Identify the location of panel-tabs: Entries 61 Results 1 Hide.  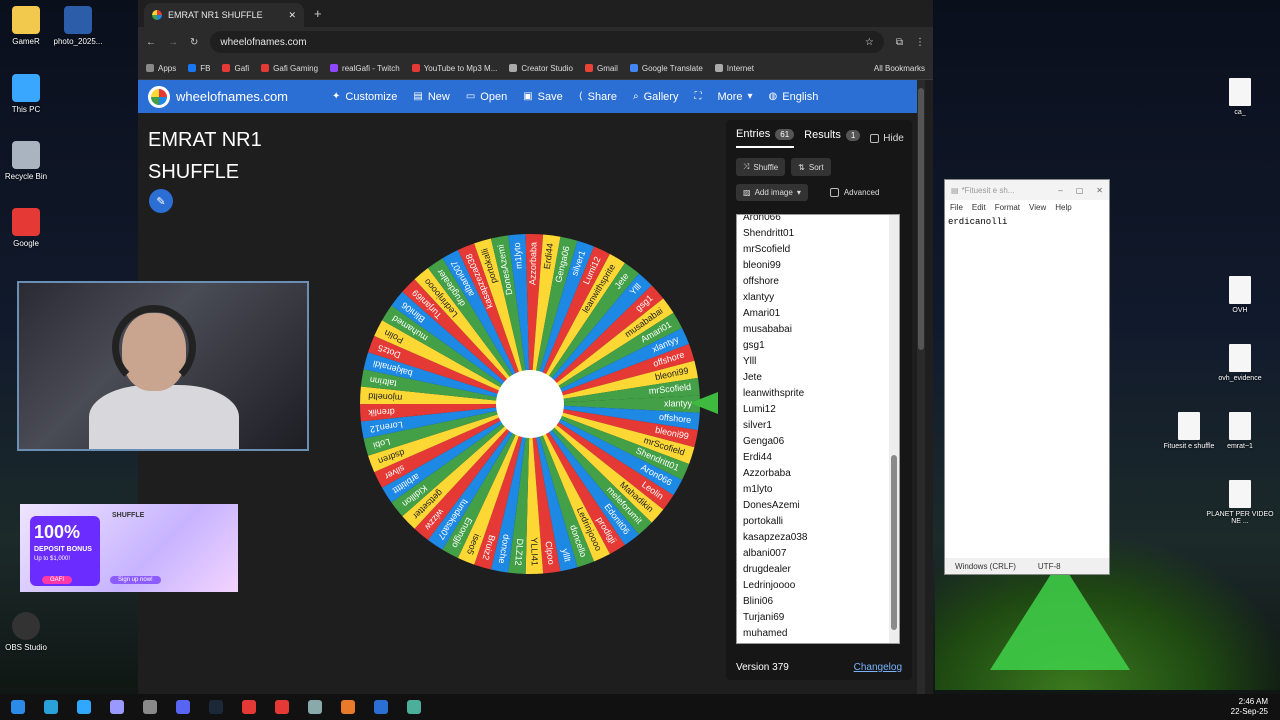
(819, 134).